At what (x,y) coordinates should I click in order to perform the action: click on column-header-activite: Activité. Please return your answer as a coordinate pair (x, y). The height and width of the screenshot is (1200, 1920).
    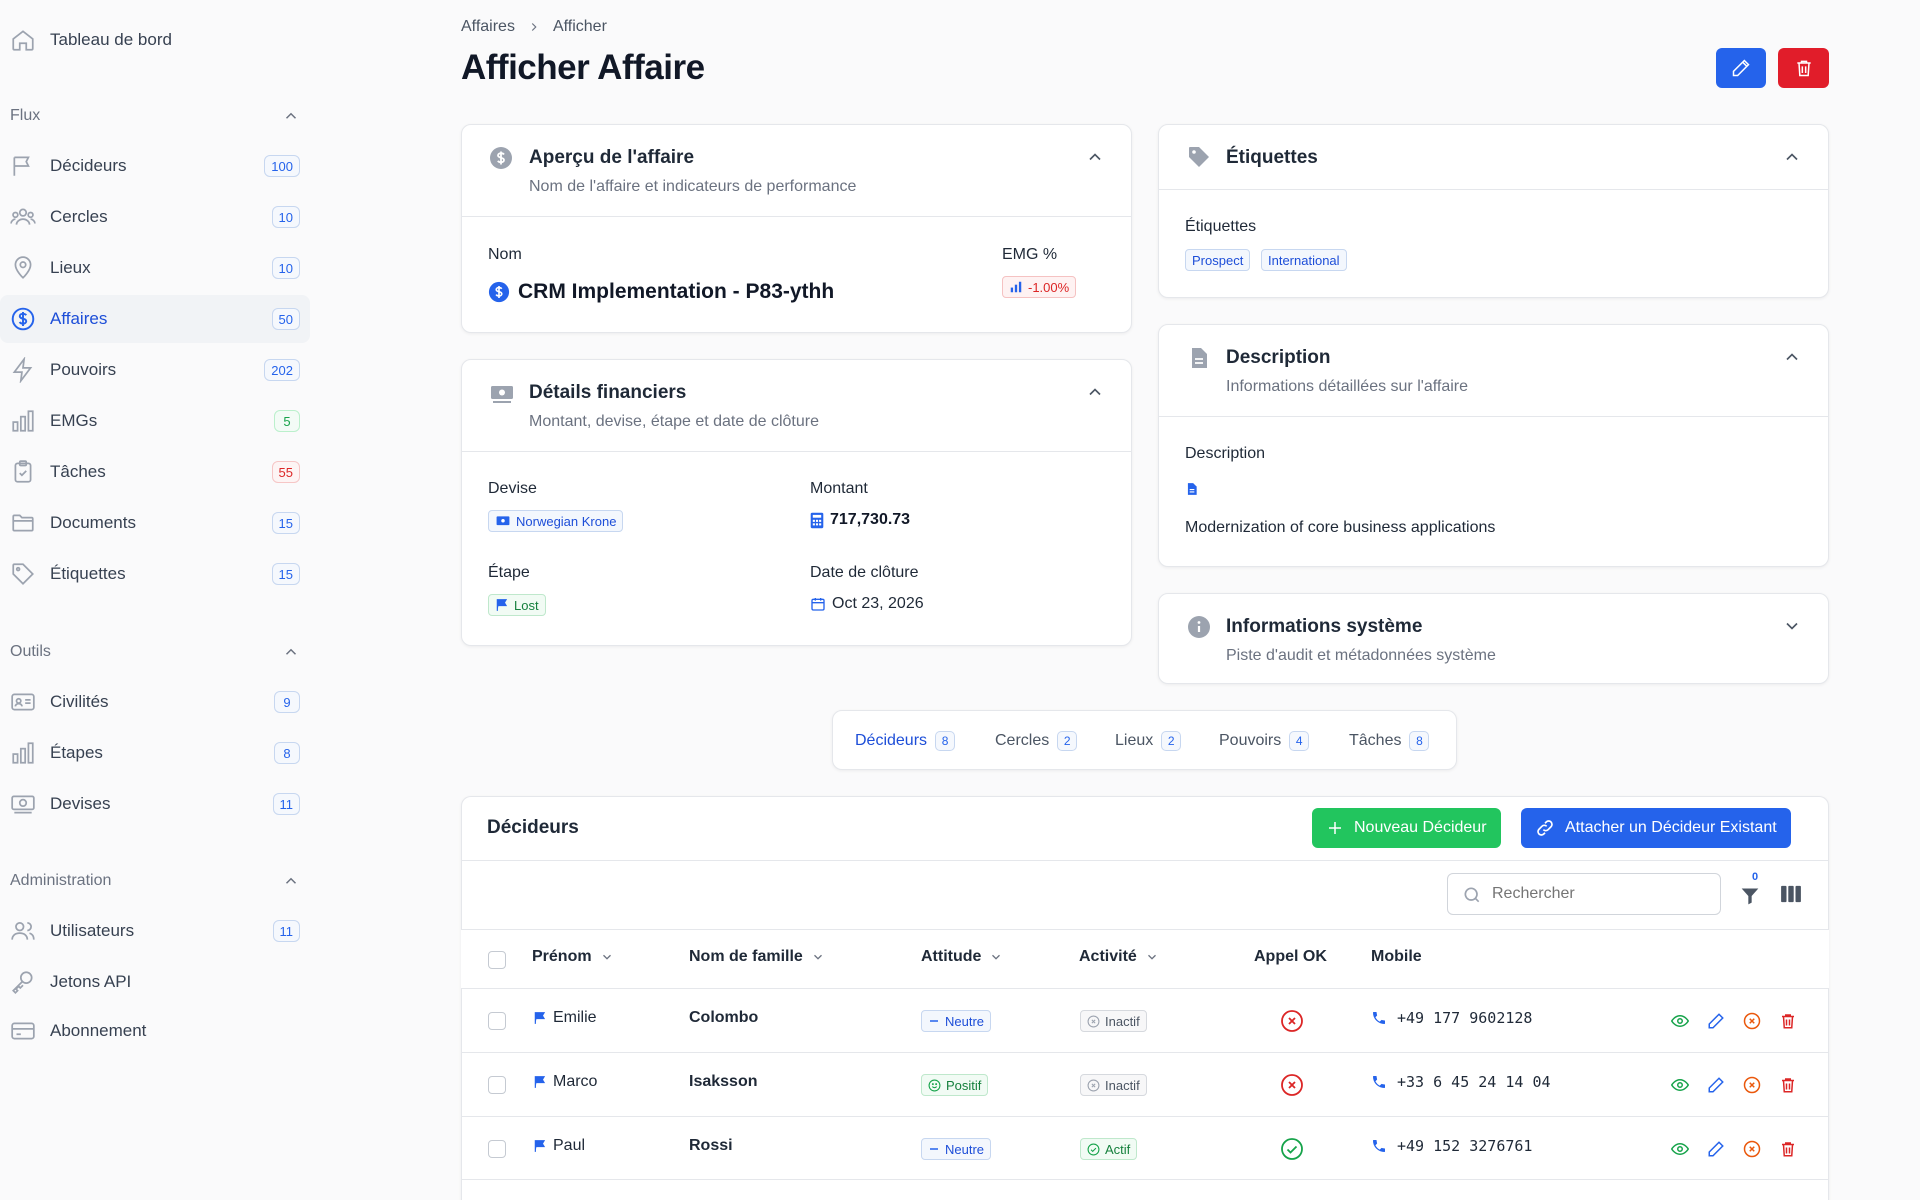
    Looking at the image, I should click on (1119, 957).